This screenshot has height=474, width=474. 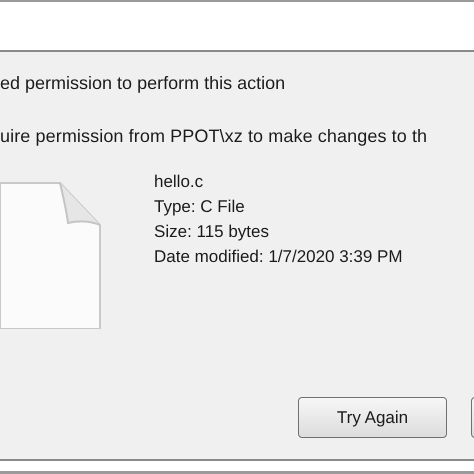 I want to click on try-again-button: Try Again, so click(x=372, y=417).